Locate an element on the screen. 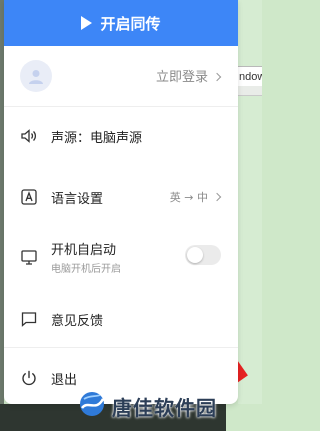 This screenshot has height=431, width=320. start-interpretation-button: 开启同传 is located at coordinates (121, 23).